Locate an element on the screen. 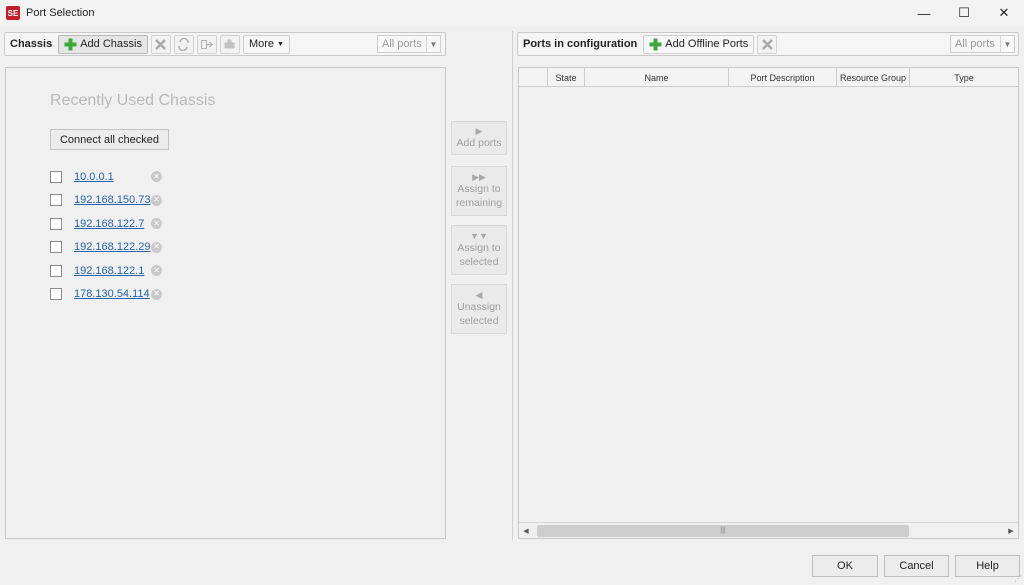  list-item: 192.168.150.73 ✕ is located at coordinates (106, 201).